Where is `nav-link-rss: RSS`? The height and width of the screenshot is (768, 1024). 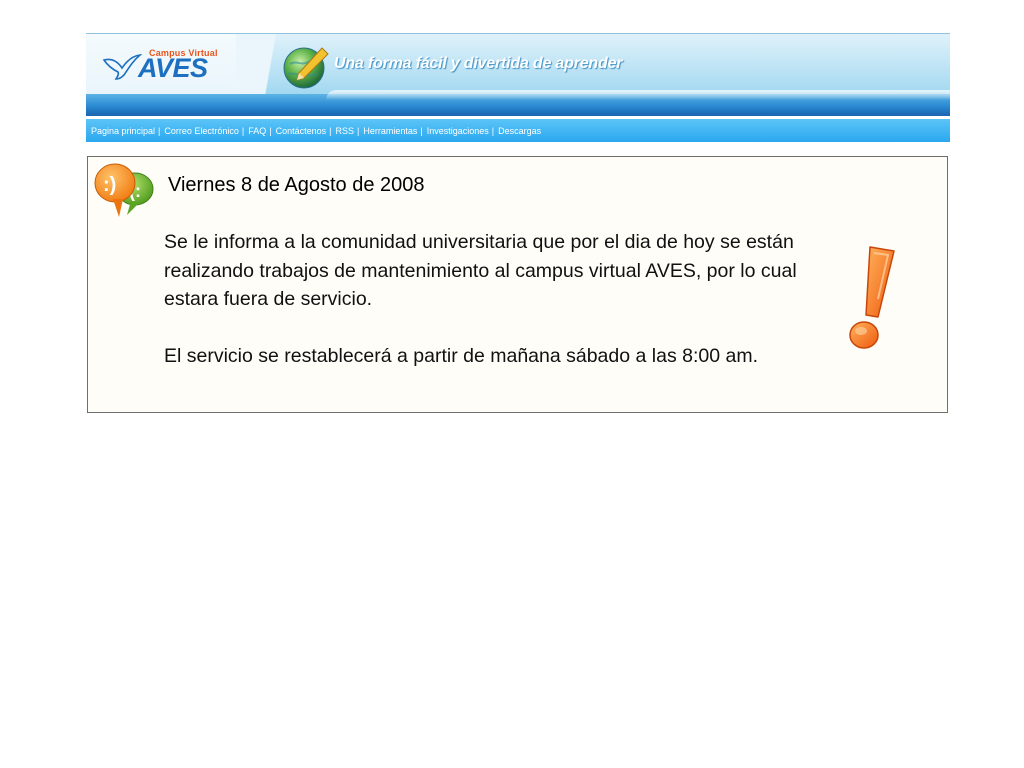
nav-link-rss: RSS is located at coordinates (345, 131).